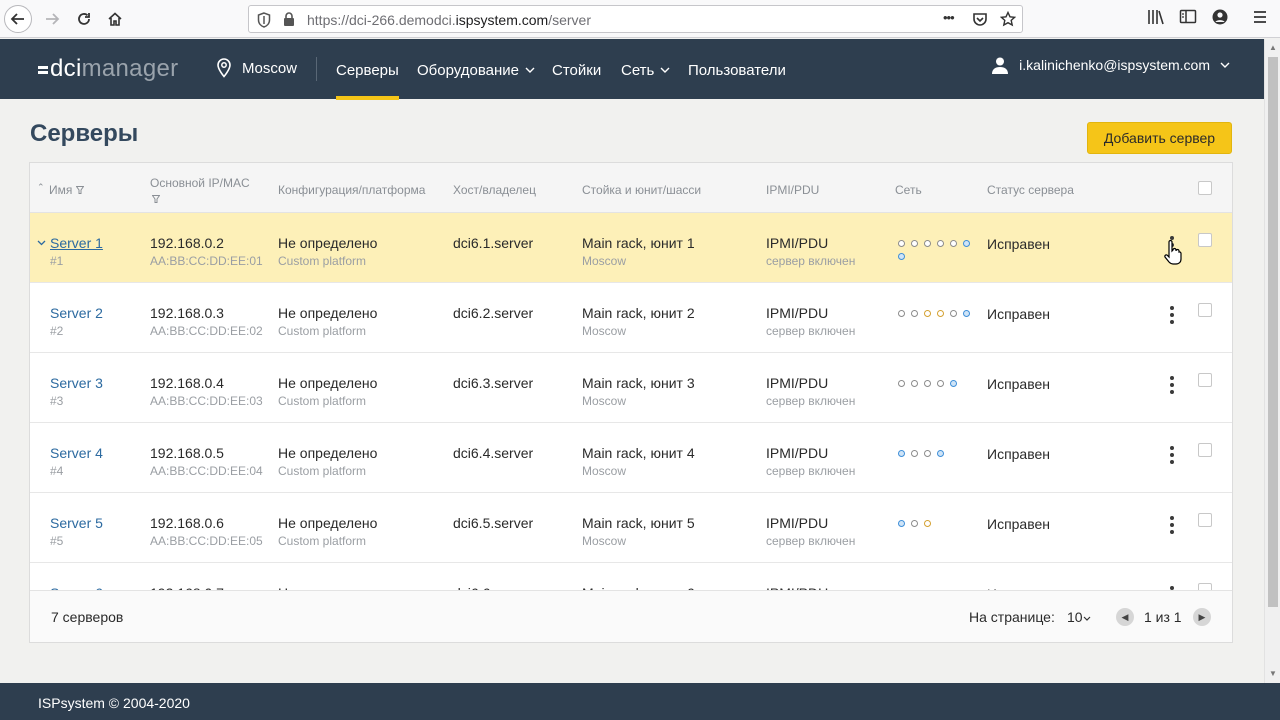 The image size is (1280, 720). I want to click on reload-button, so click(84, 19).